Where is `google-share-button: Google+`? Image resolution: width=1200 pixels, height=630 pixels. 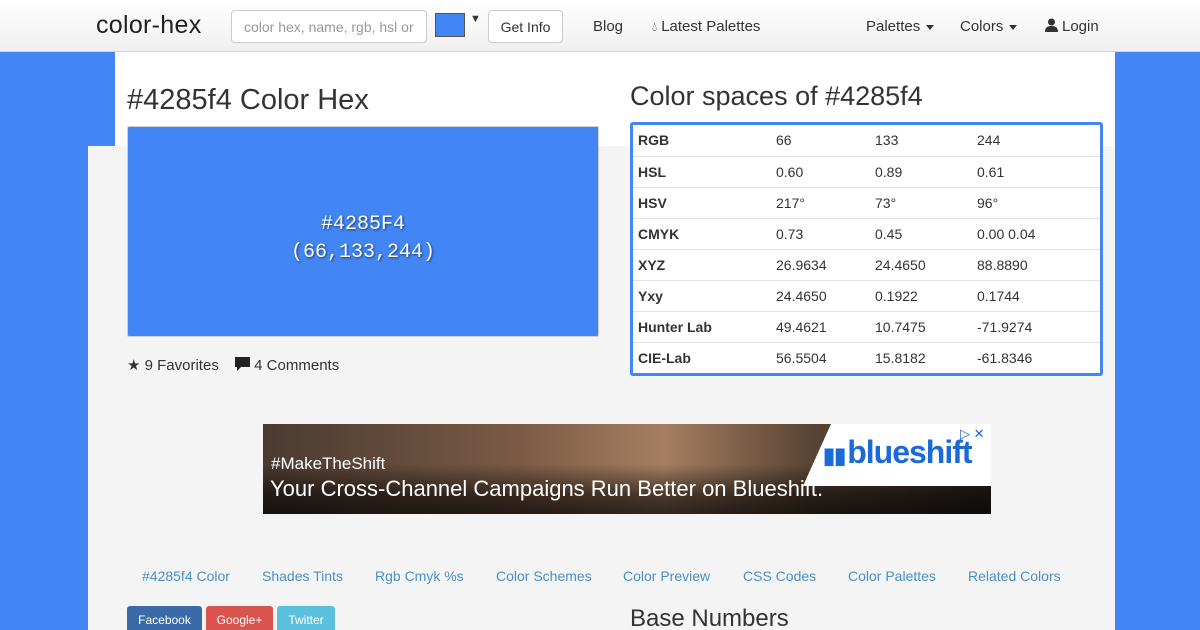
google-share-button: Google+ is located at coordinates (239, 618).